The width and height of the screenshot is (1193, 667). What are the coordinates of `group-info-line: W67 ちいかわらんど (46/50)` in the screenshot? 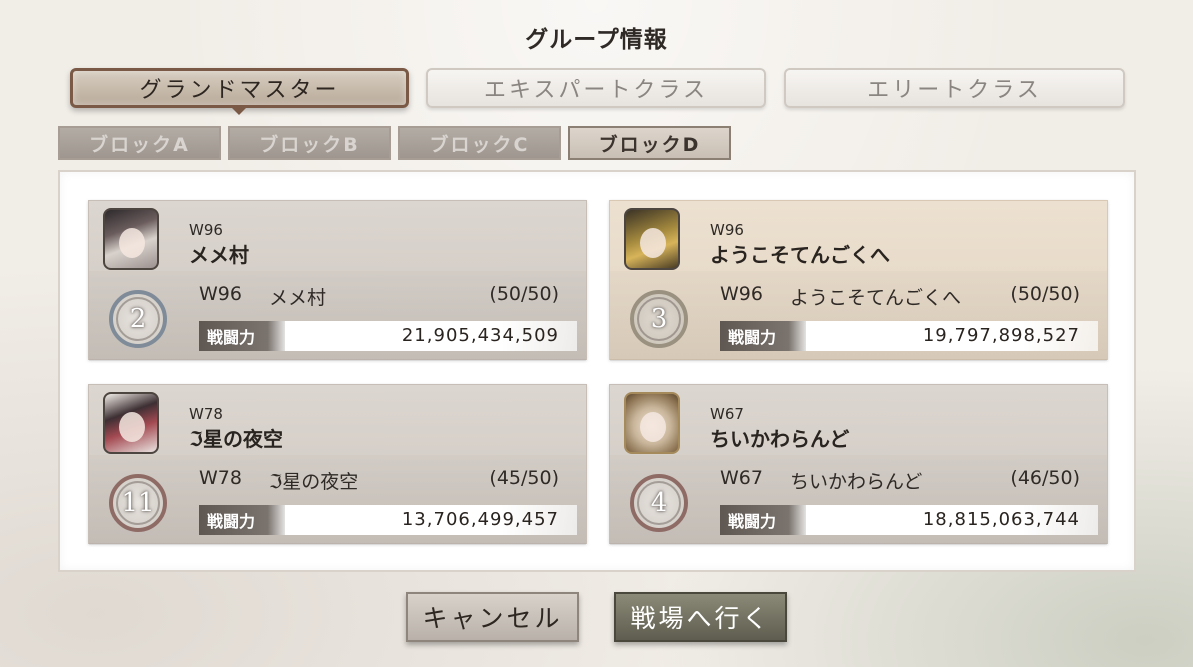 It's located at (900, 480).